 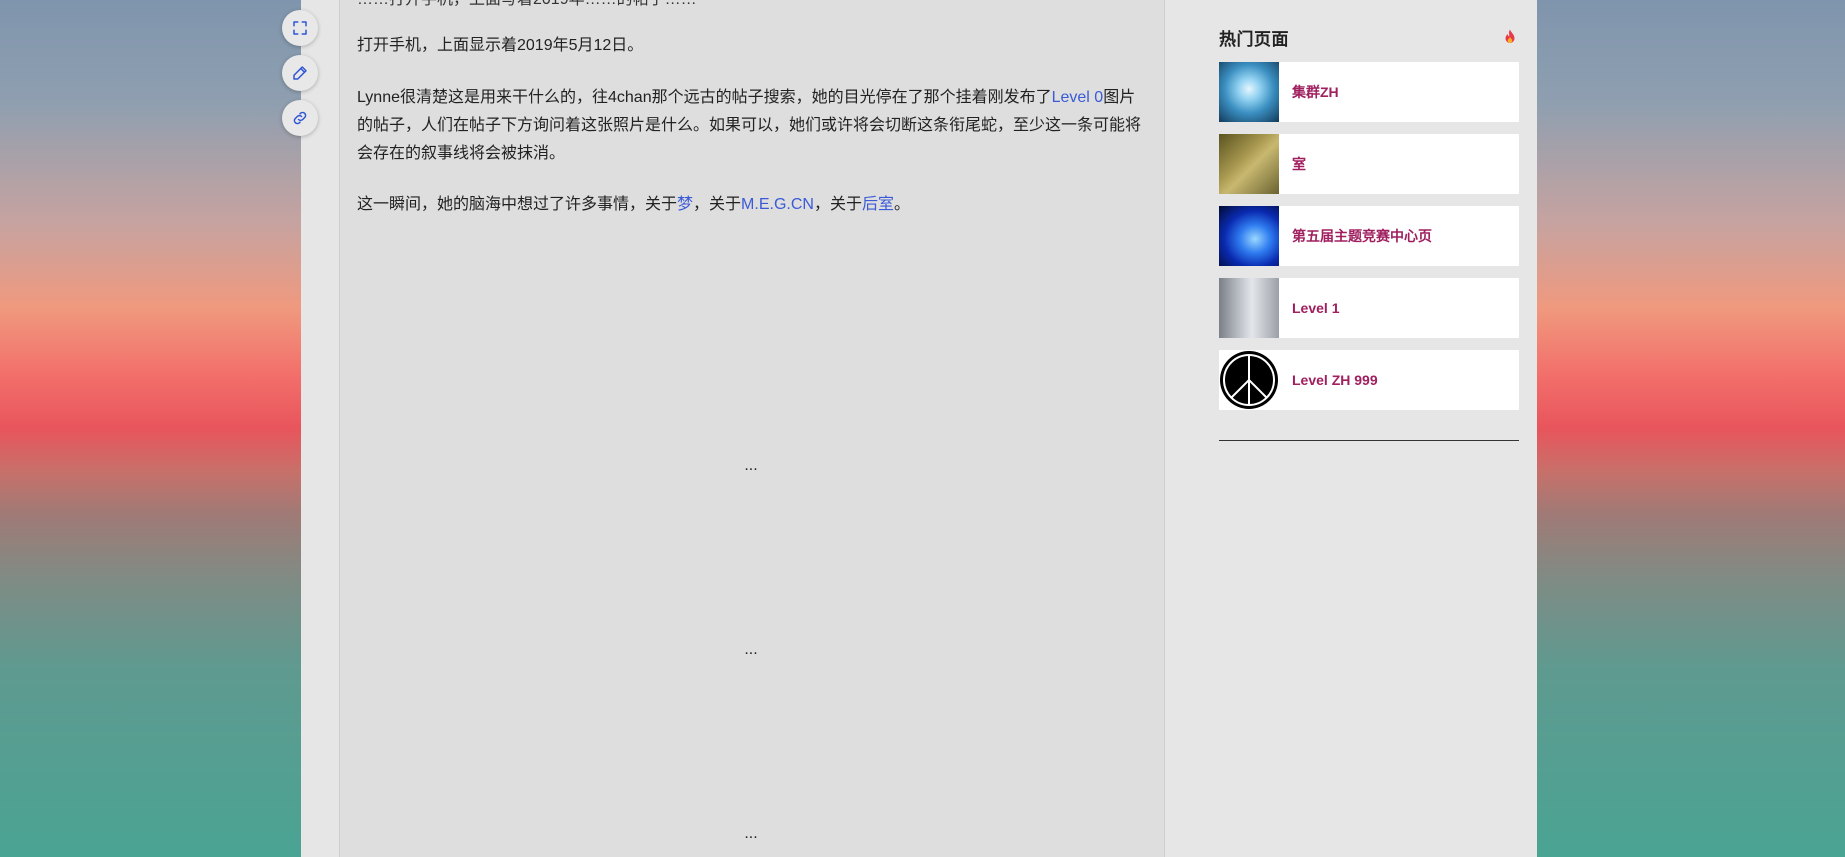 I want to click on link-button, so click(x=300, y=118).